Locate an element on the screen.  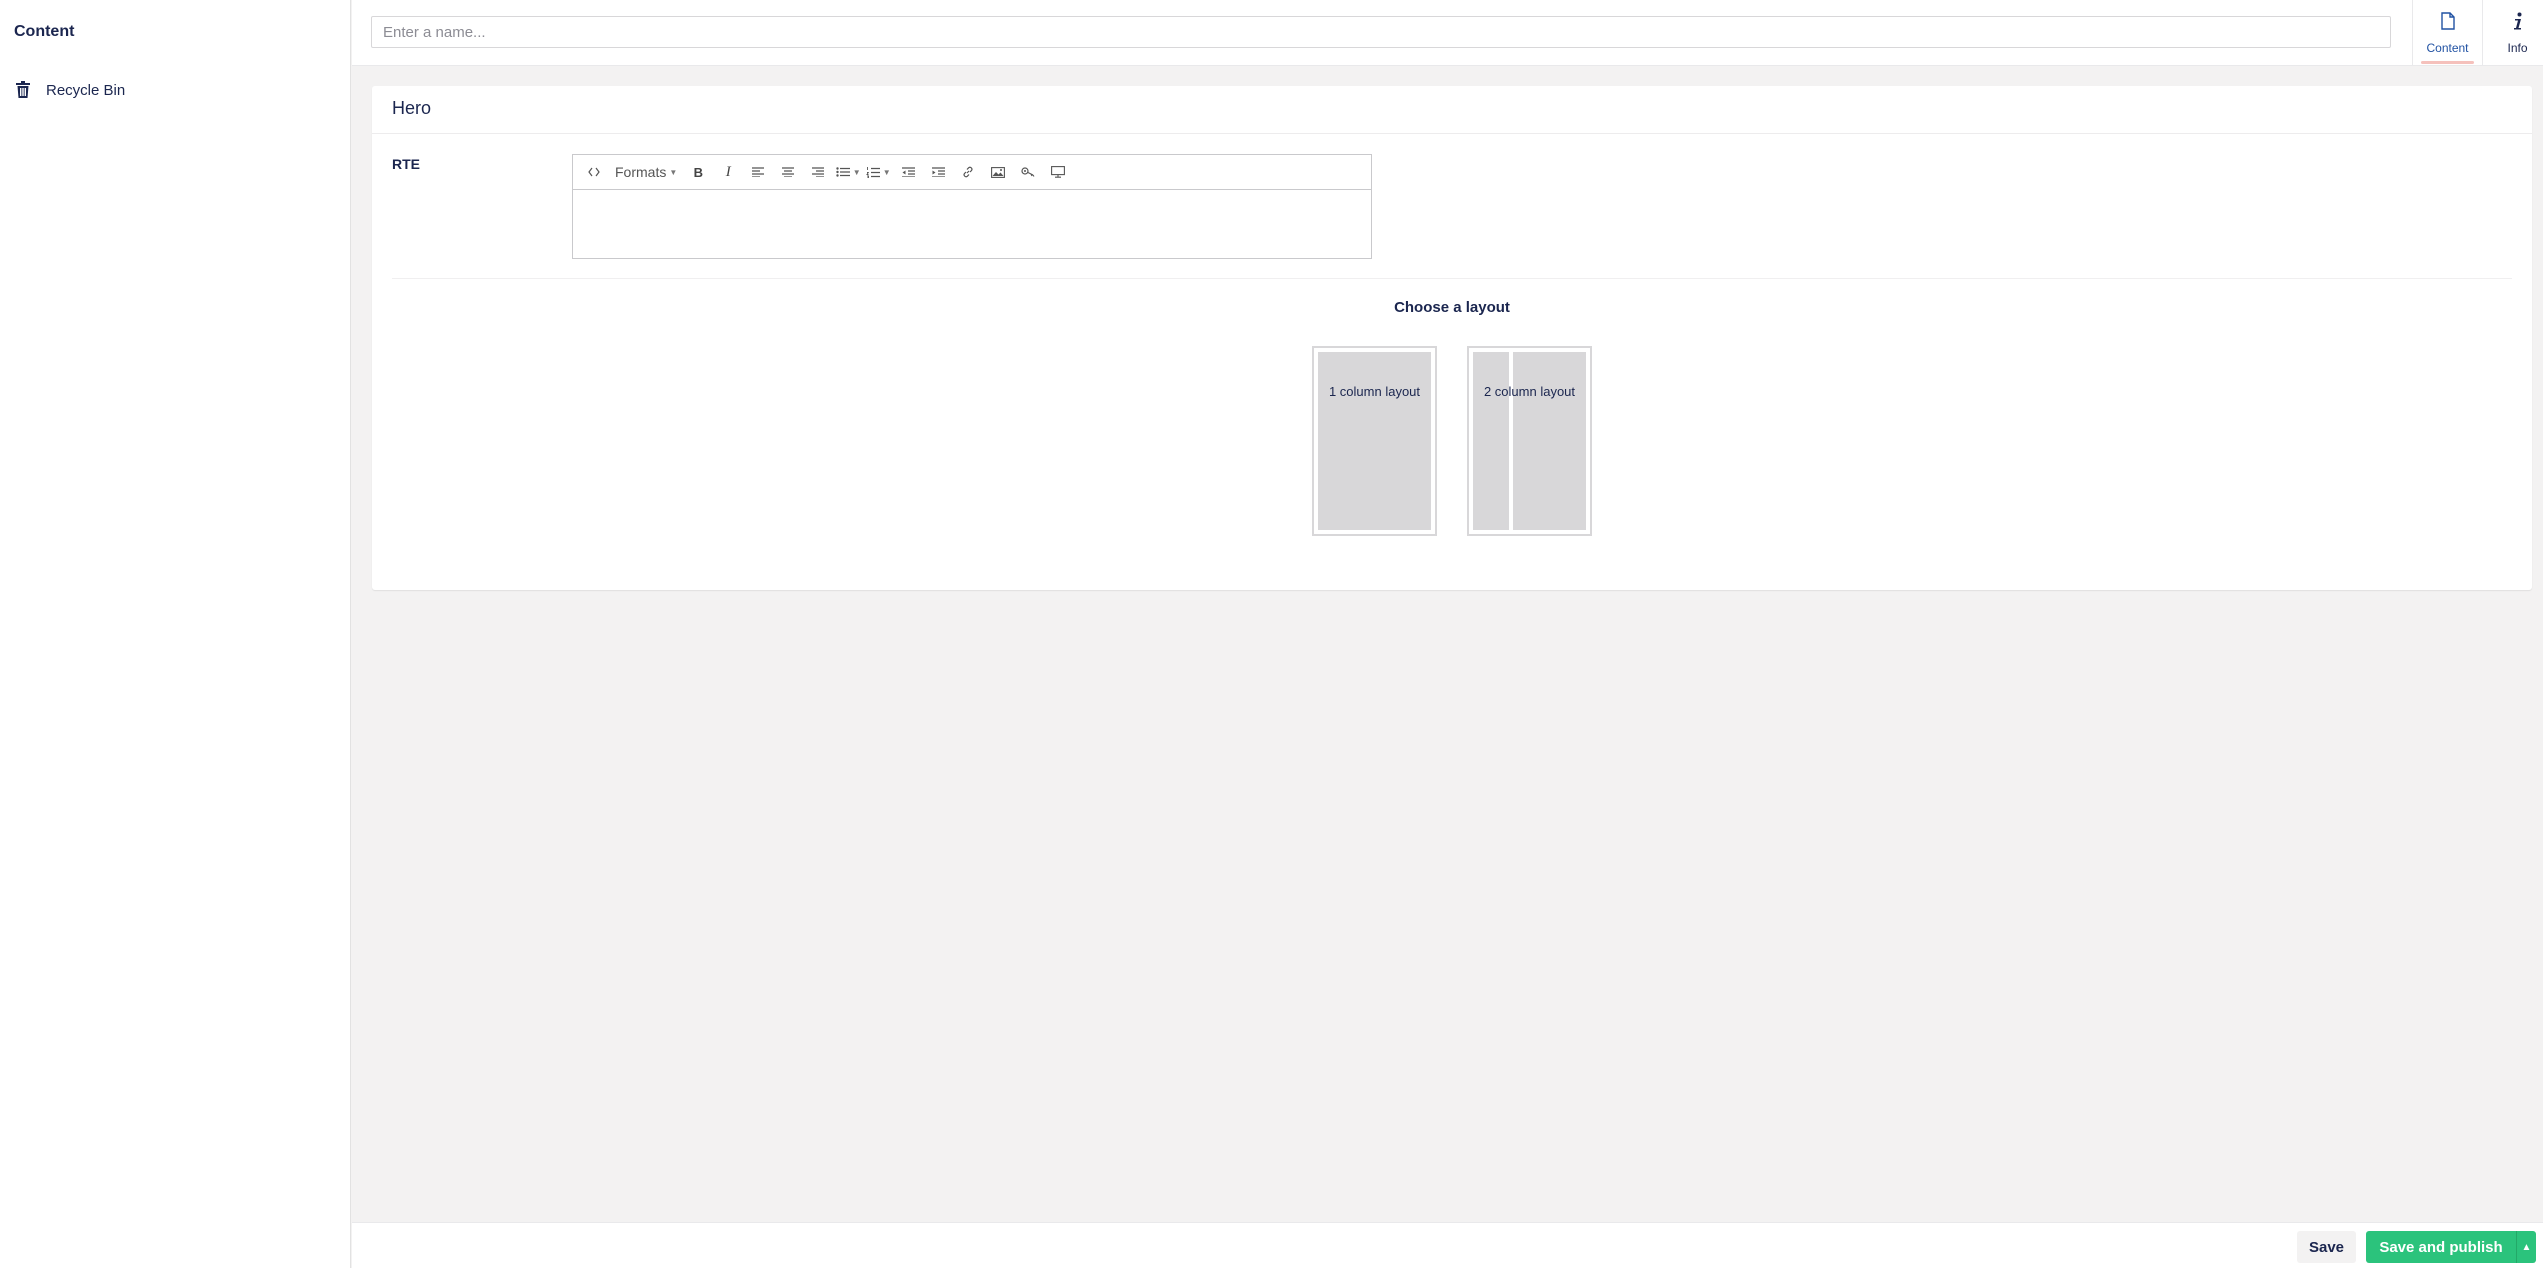
save-button: Save is located at coordinates (2326, 1247).